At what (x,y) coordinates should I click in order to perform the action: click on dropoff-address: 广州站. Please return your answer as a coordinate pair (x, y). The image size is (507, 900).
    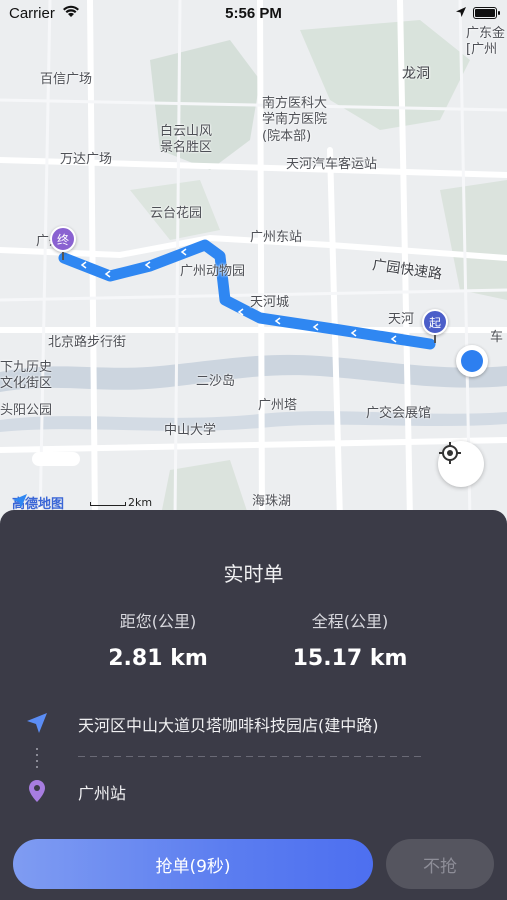
    Looking at the image, I should click on (102, 793).